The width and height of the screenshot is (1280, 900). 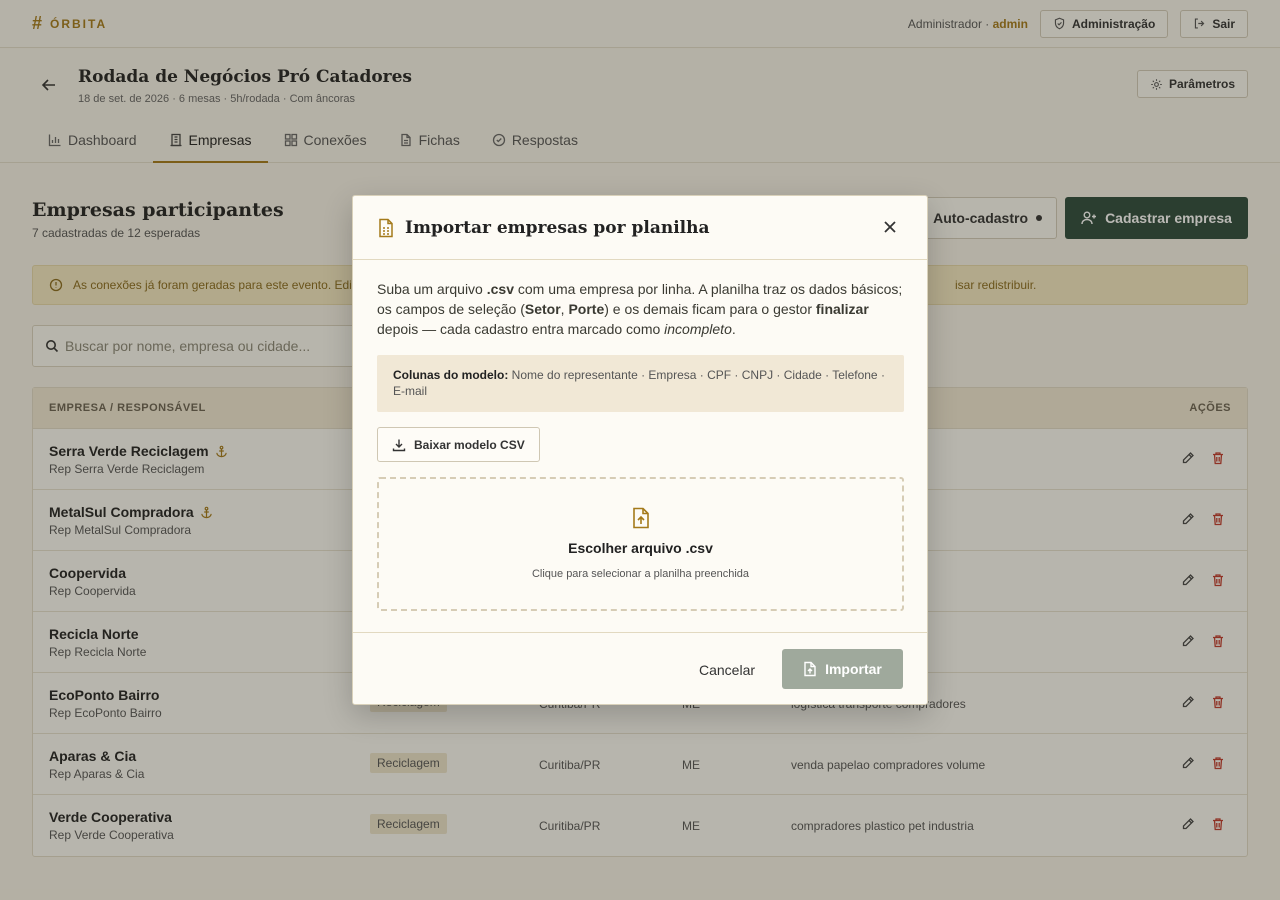 What do you see at coordinates (386, 227) in the screenshot?
I see `spreadsheet-icon` at bounding box center [386, 227].